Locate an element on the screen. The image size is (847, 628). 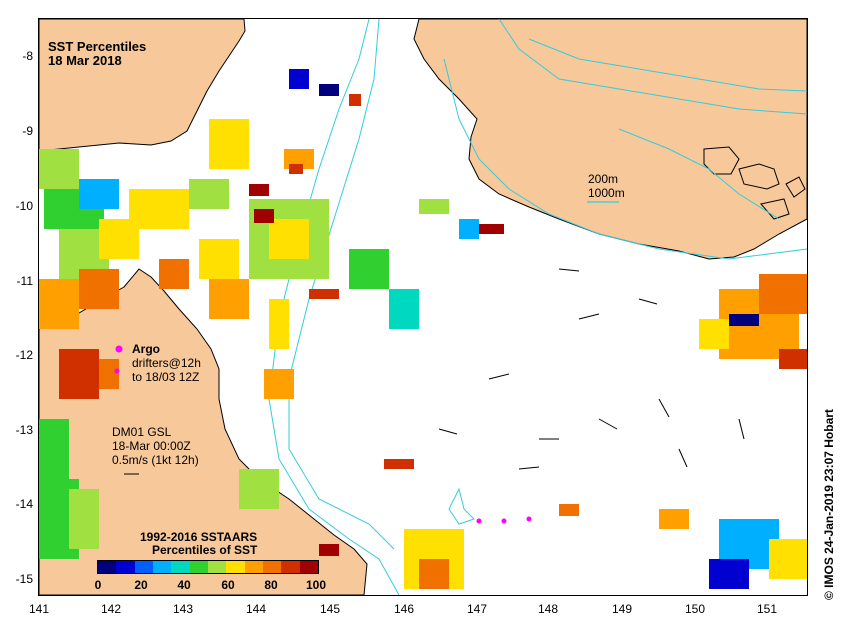
bathymetry-200m-label: 200m is located at coordinates (603, 179).